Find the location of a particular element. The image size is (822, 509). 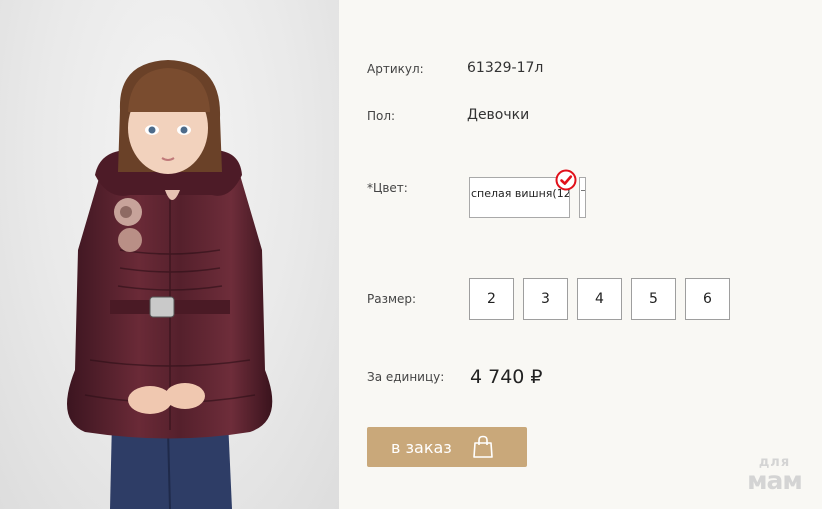

size-option: 4 is located at coordinates (599, 299).